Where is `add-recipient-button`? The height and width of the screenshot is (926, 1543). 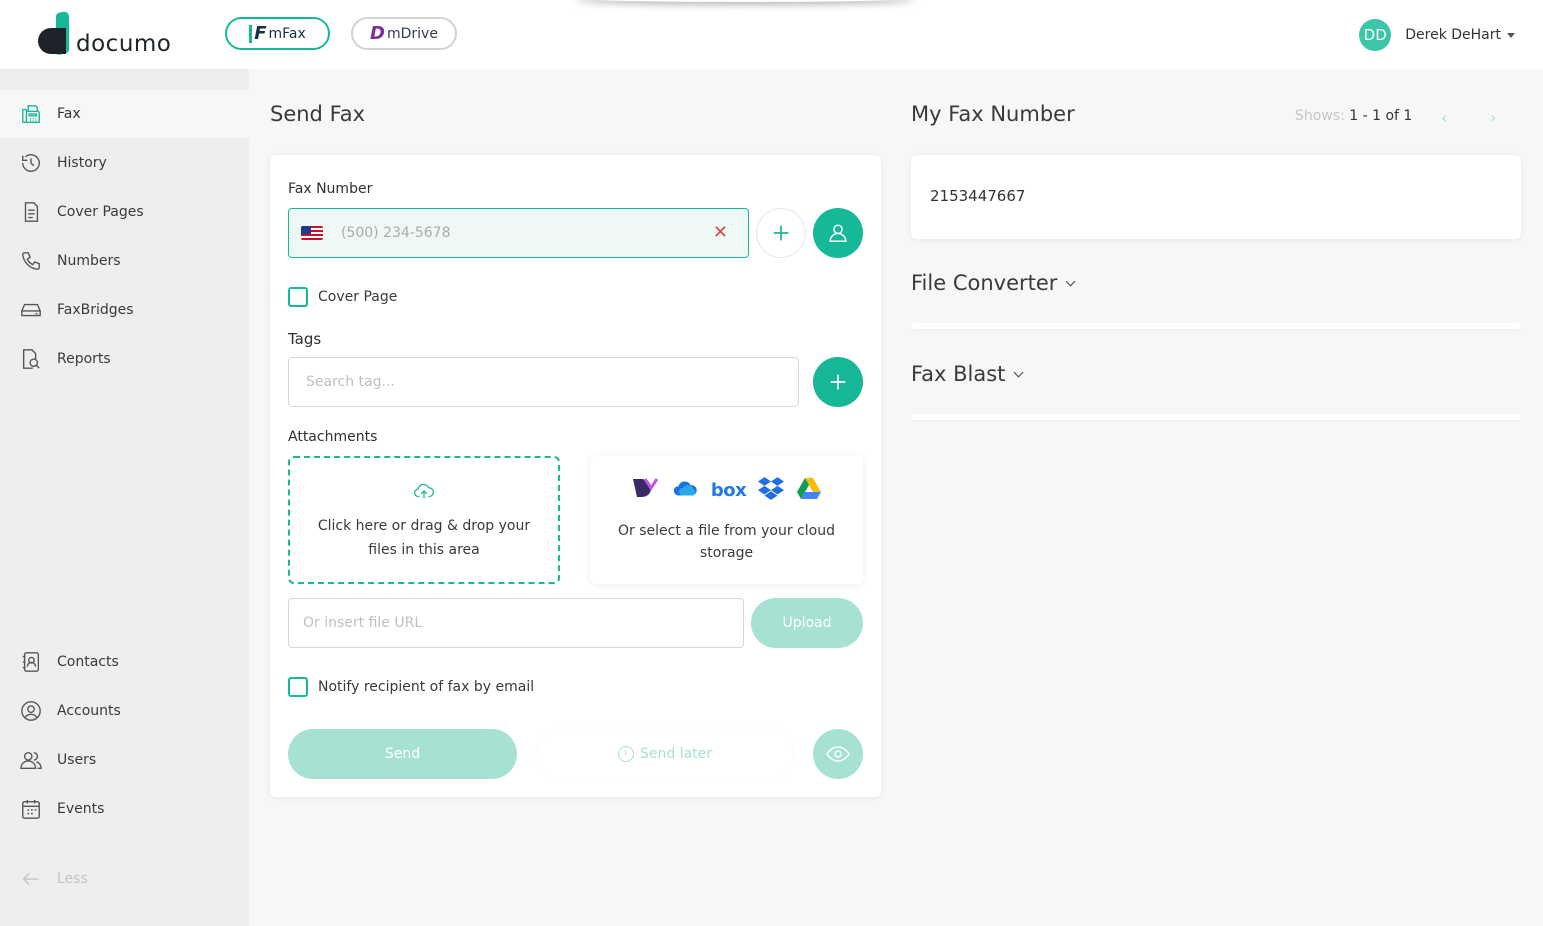
add-recipient-button is located at coordinates (781, 233).